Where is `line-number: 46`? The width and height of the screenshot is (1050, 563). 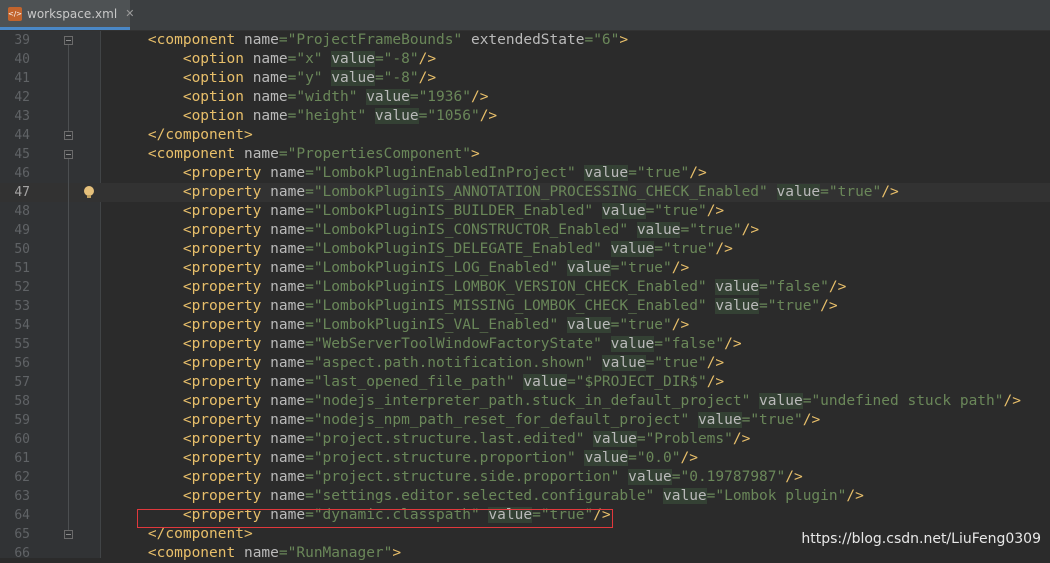
line-number: 46 is located at coordinates (22, 173).